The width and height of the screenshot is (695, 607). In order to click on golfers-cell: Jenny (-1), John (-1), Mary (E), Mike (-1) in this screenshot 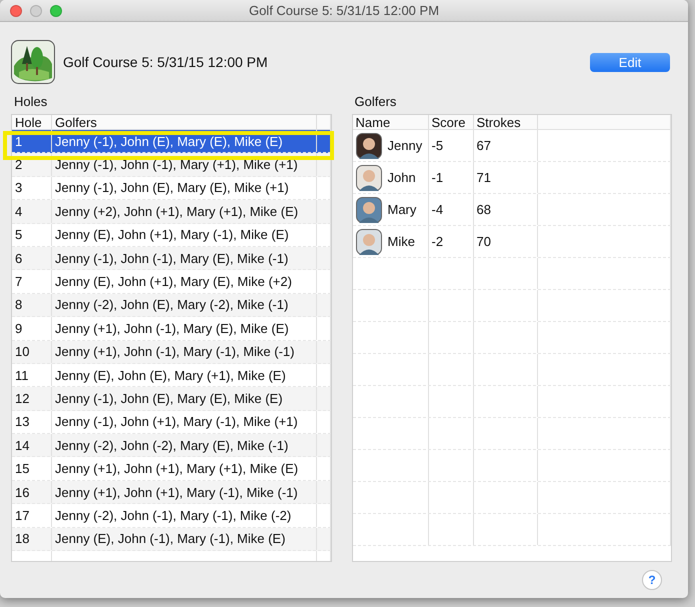, I will do `click(184, 258)`.